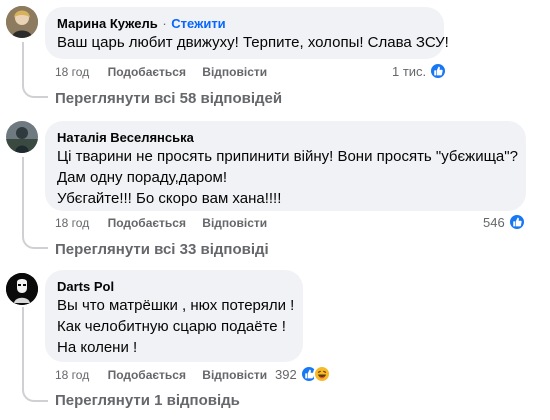  I want to click on haha-icon, so click(321, 374).